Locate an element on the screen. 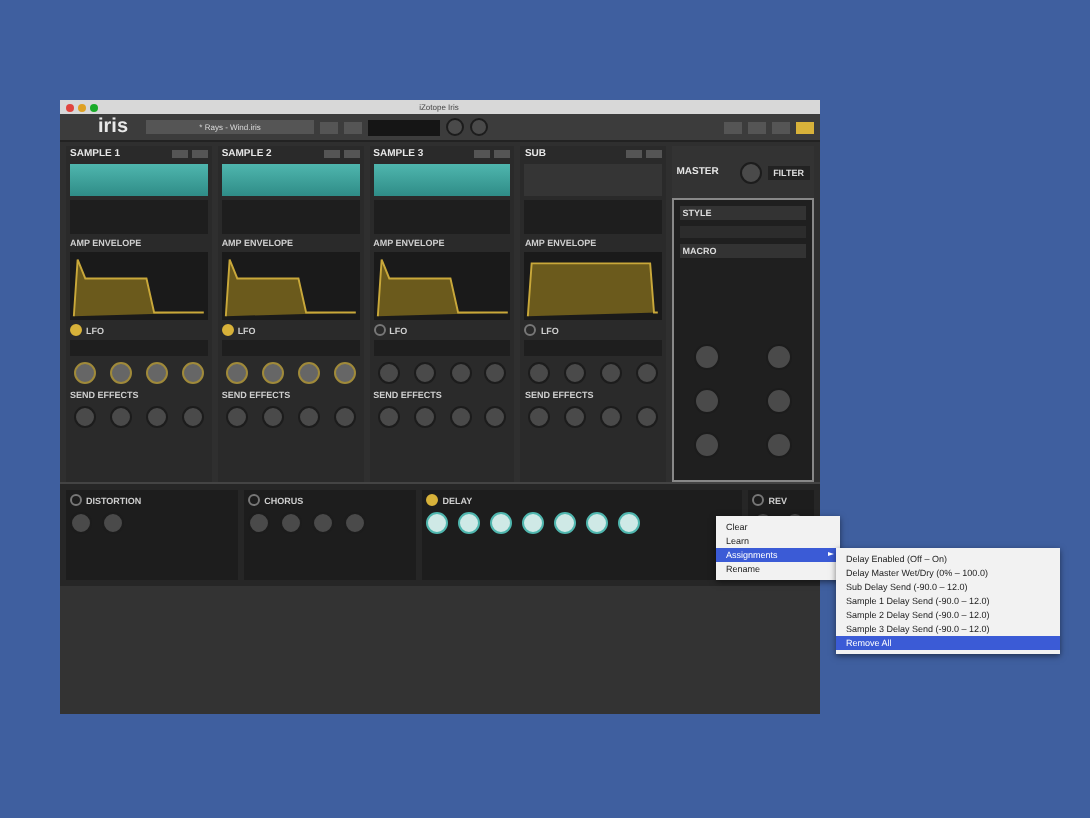  zoom-icon is located at coordinates (94, 107).